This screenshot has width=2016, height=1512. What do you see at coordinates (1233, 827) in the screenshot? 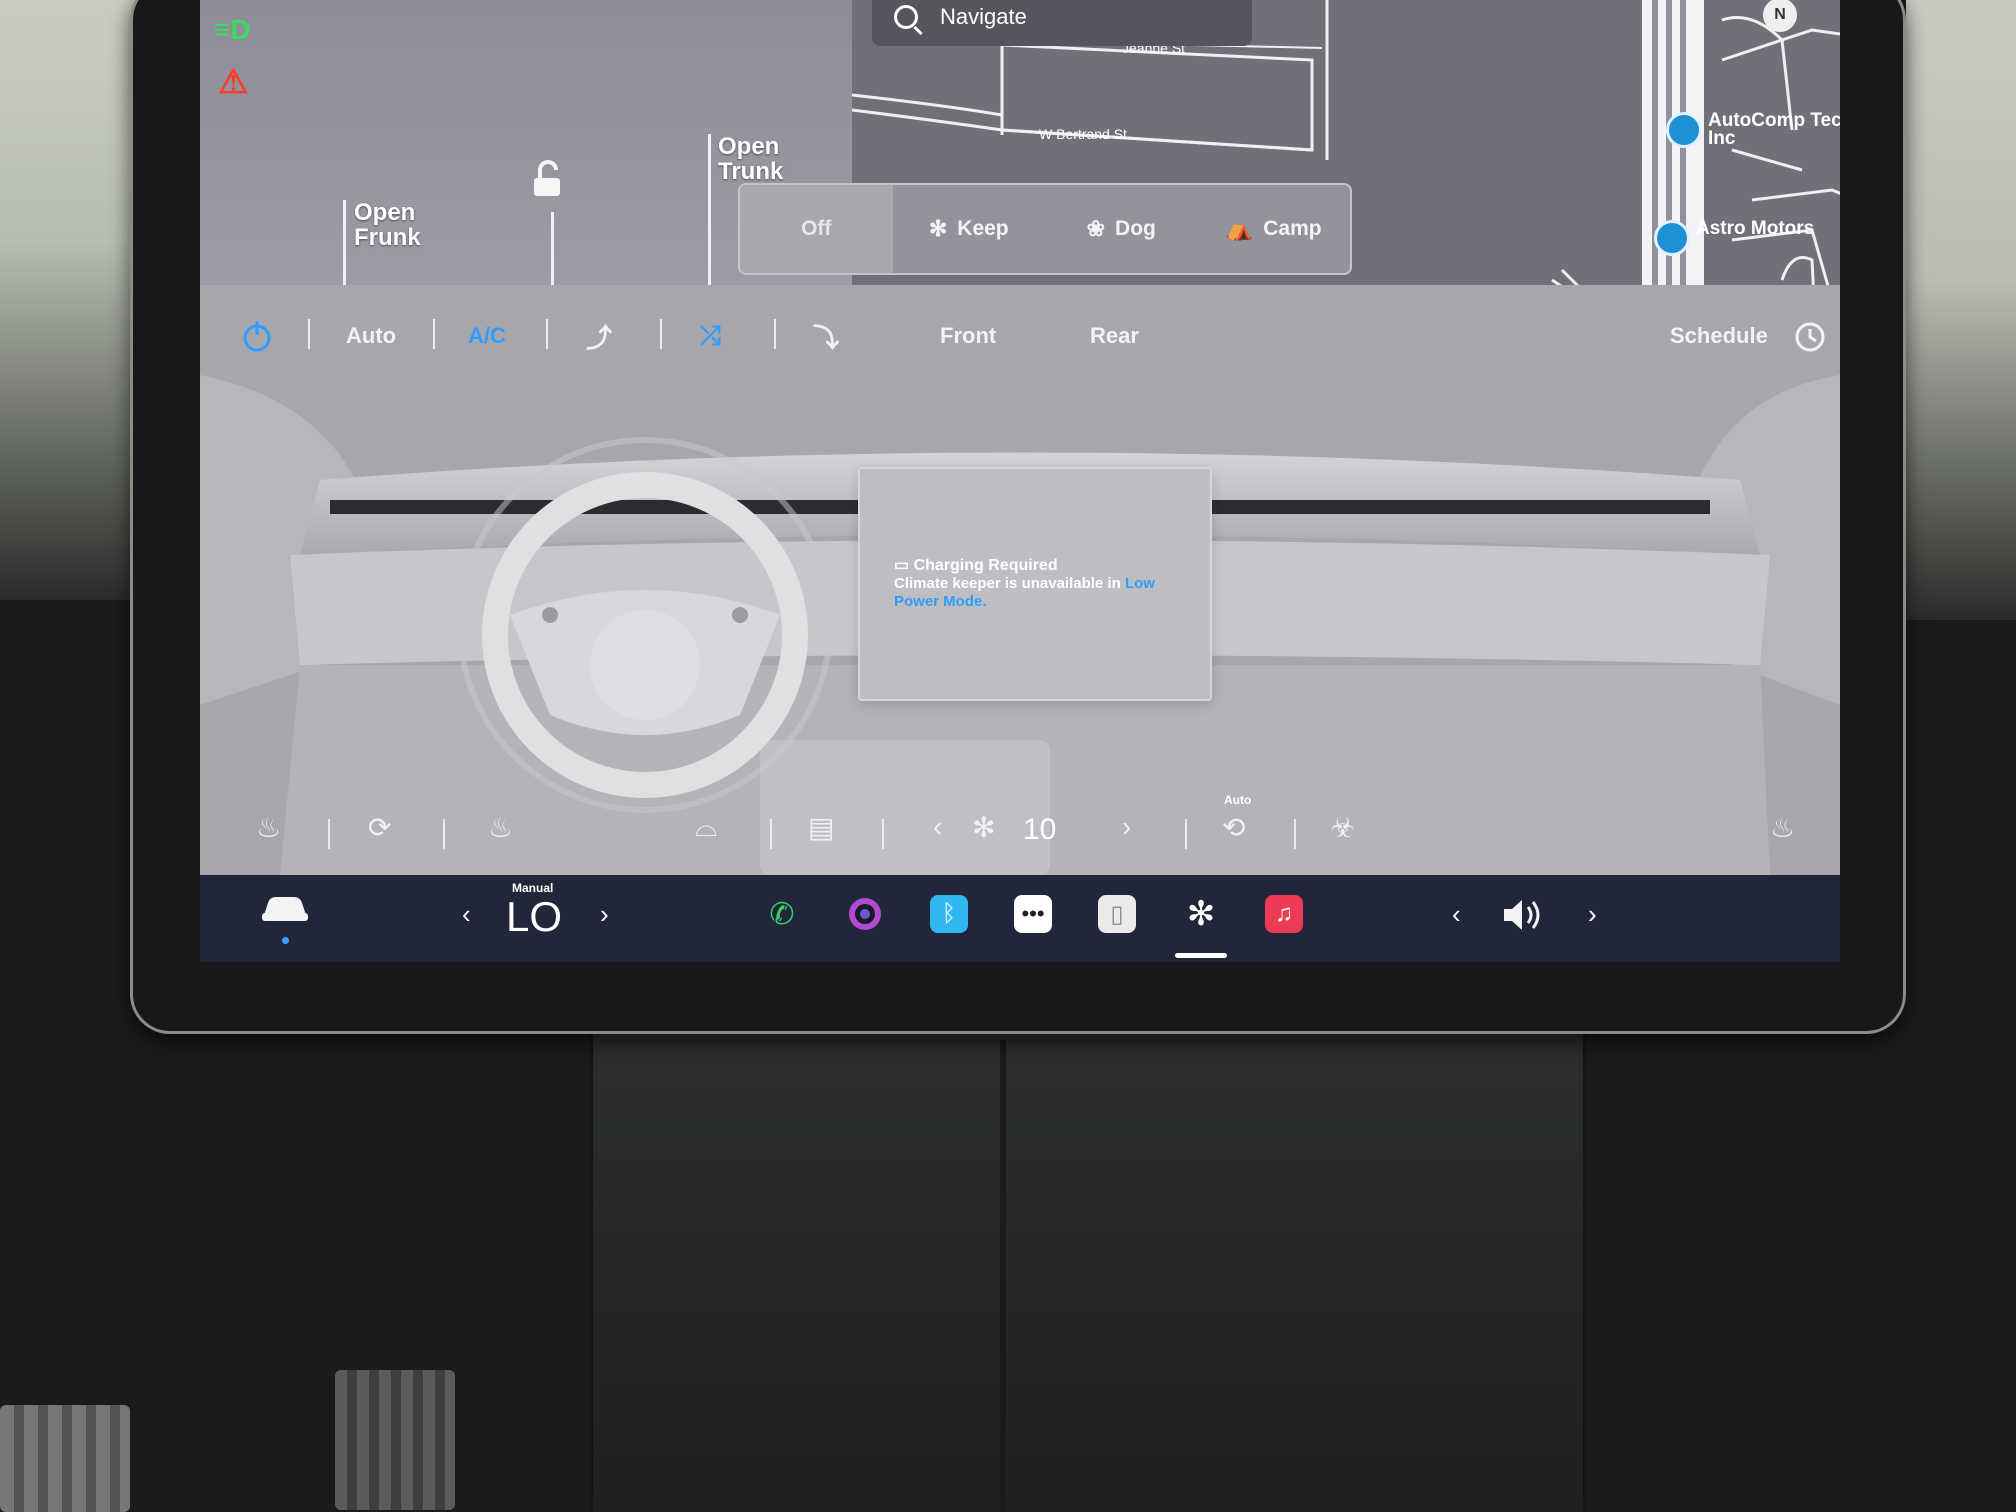
I see `recirculate-icon: ⟲` at bounding box center [1233, 827].